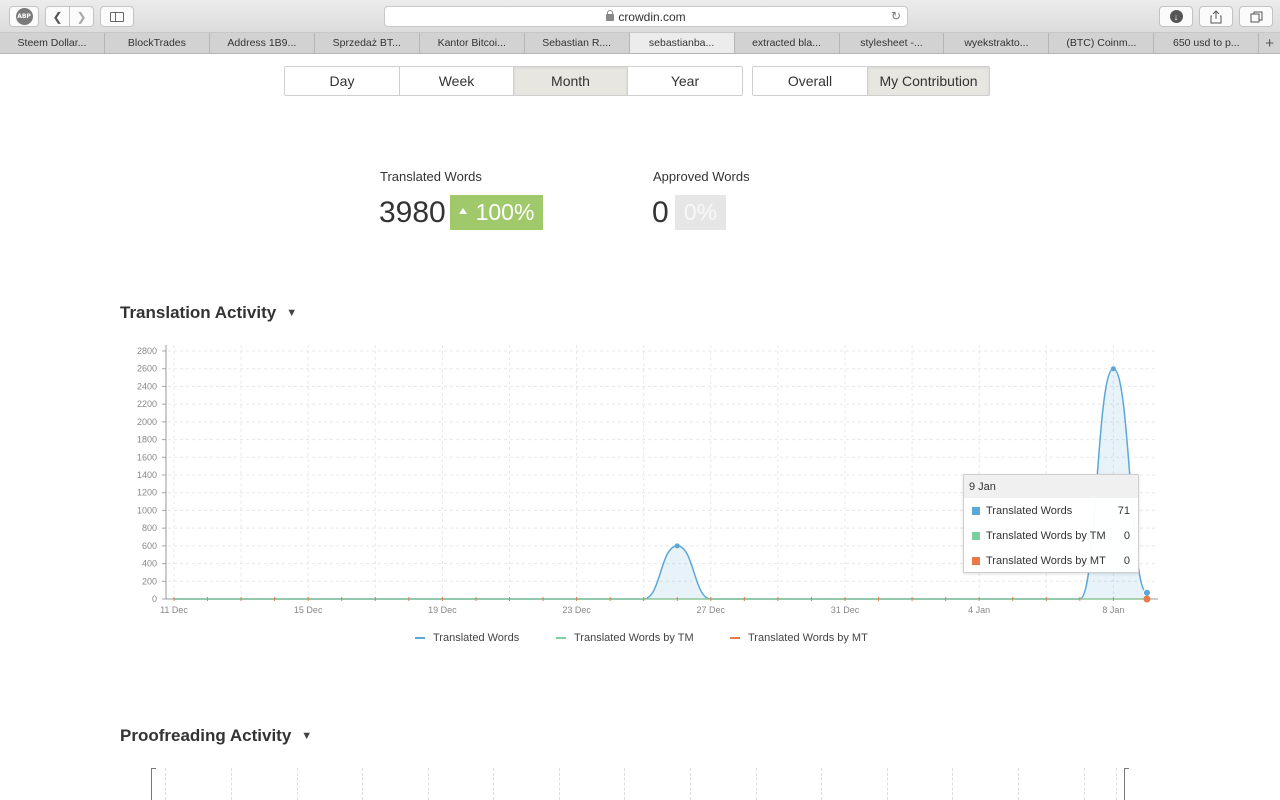 Image resolution: width=1280 pixels, height=800 pixels. What do you see at coordinates (711, 610) in the screenshot?
I see `x-tick-label: 27 Dec` at bounding box center [711, 610].